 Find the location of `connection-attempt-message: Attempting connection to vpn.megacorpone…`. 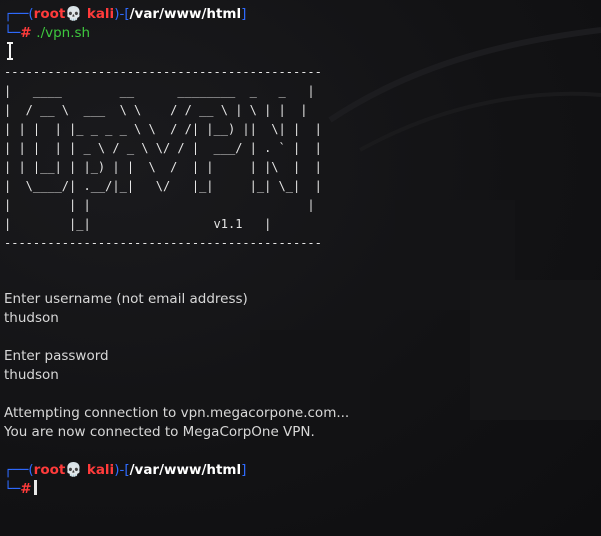

connection-attempt-message: Attempting connection to vpn.megacorpone… is located at coordinates (177, 413).